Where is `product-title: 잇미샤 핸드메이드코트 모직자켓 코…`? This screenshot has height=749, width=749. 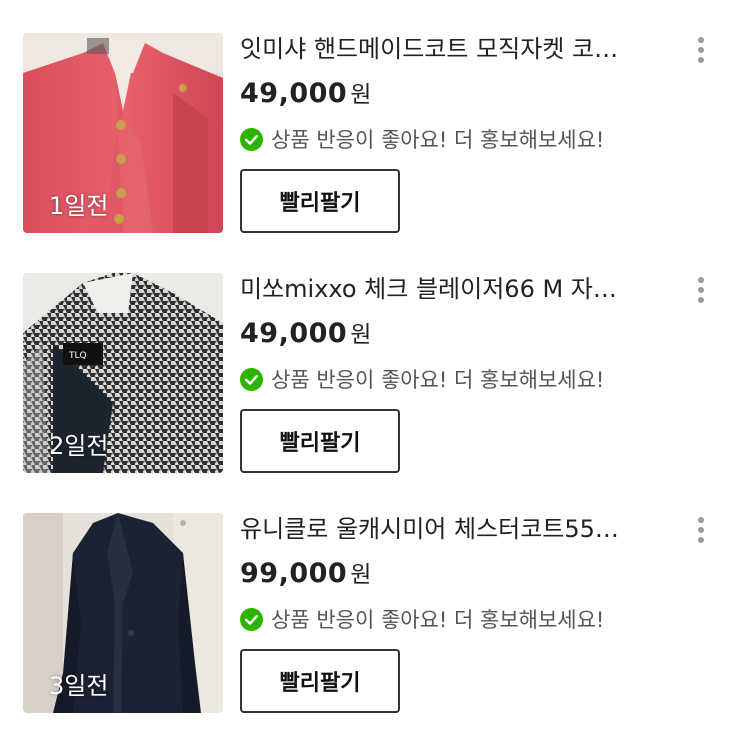 product-title: 잇미샤 핸드메이드코트 모직자켓 코… is located at coordinates (446, 49).